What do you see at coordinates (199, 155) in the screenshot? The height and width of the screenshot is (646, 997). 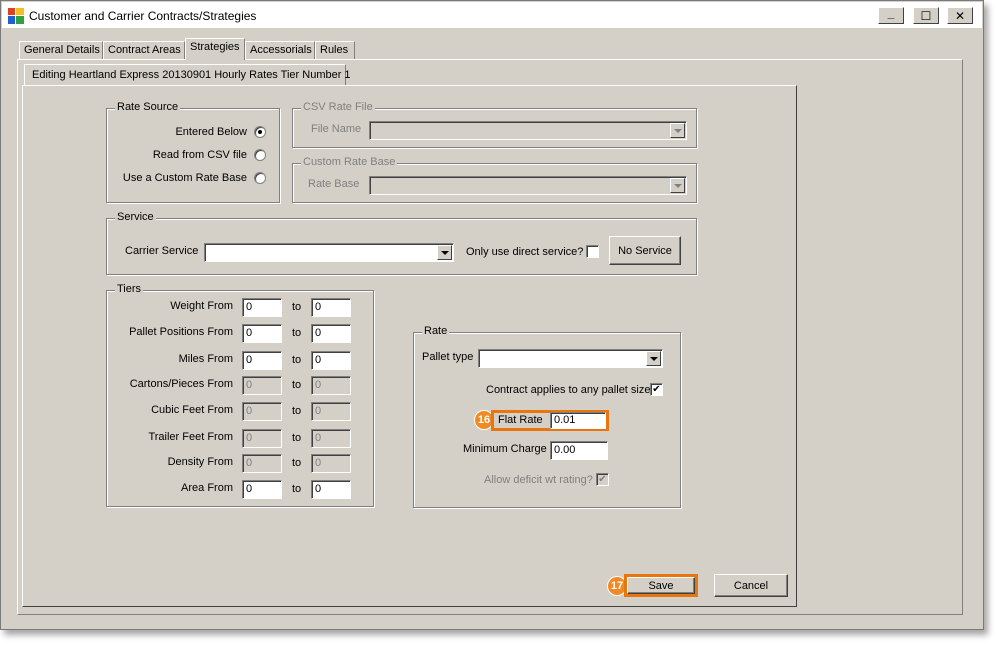 I see `read-csv-label: Read from CSV file` at bounding box center [199, 155].